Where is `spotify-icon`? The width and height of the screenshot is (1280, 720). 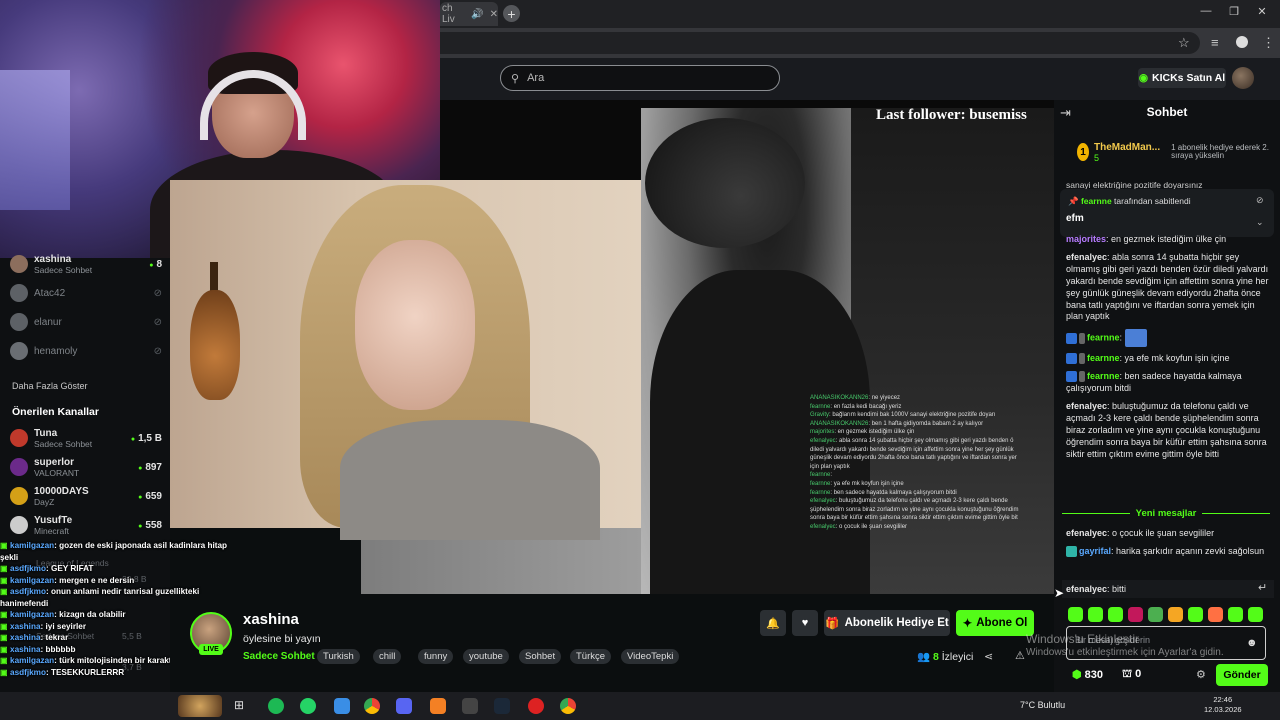
spotify-icon is located at coordinates (276, 706).